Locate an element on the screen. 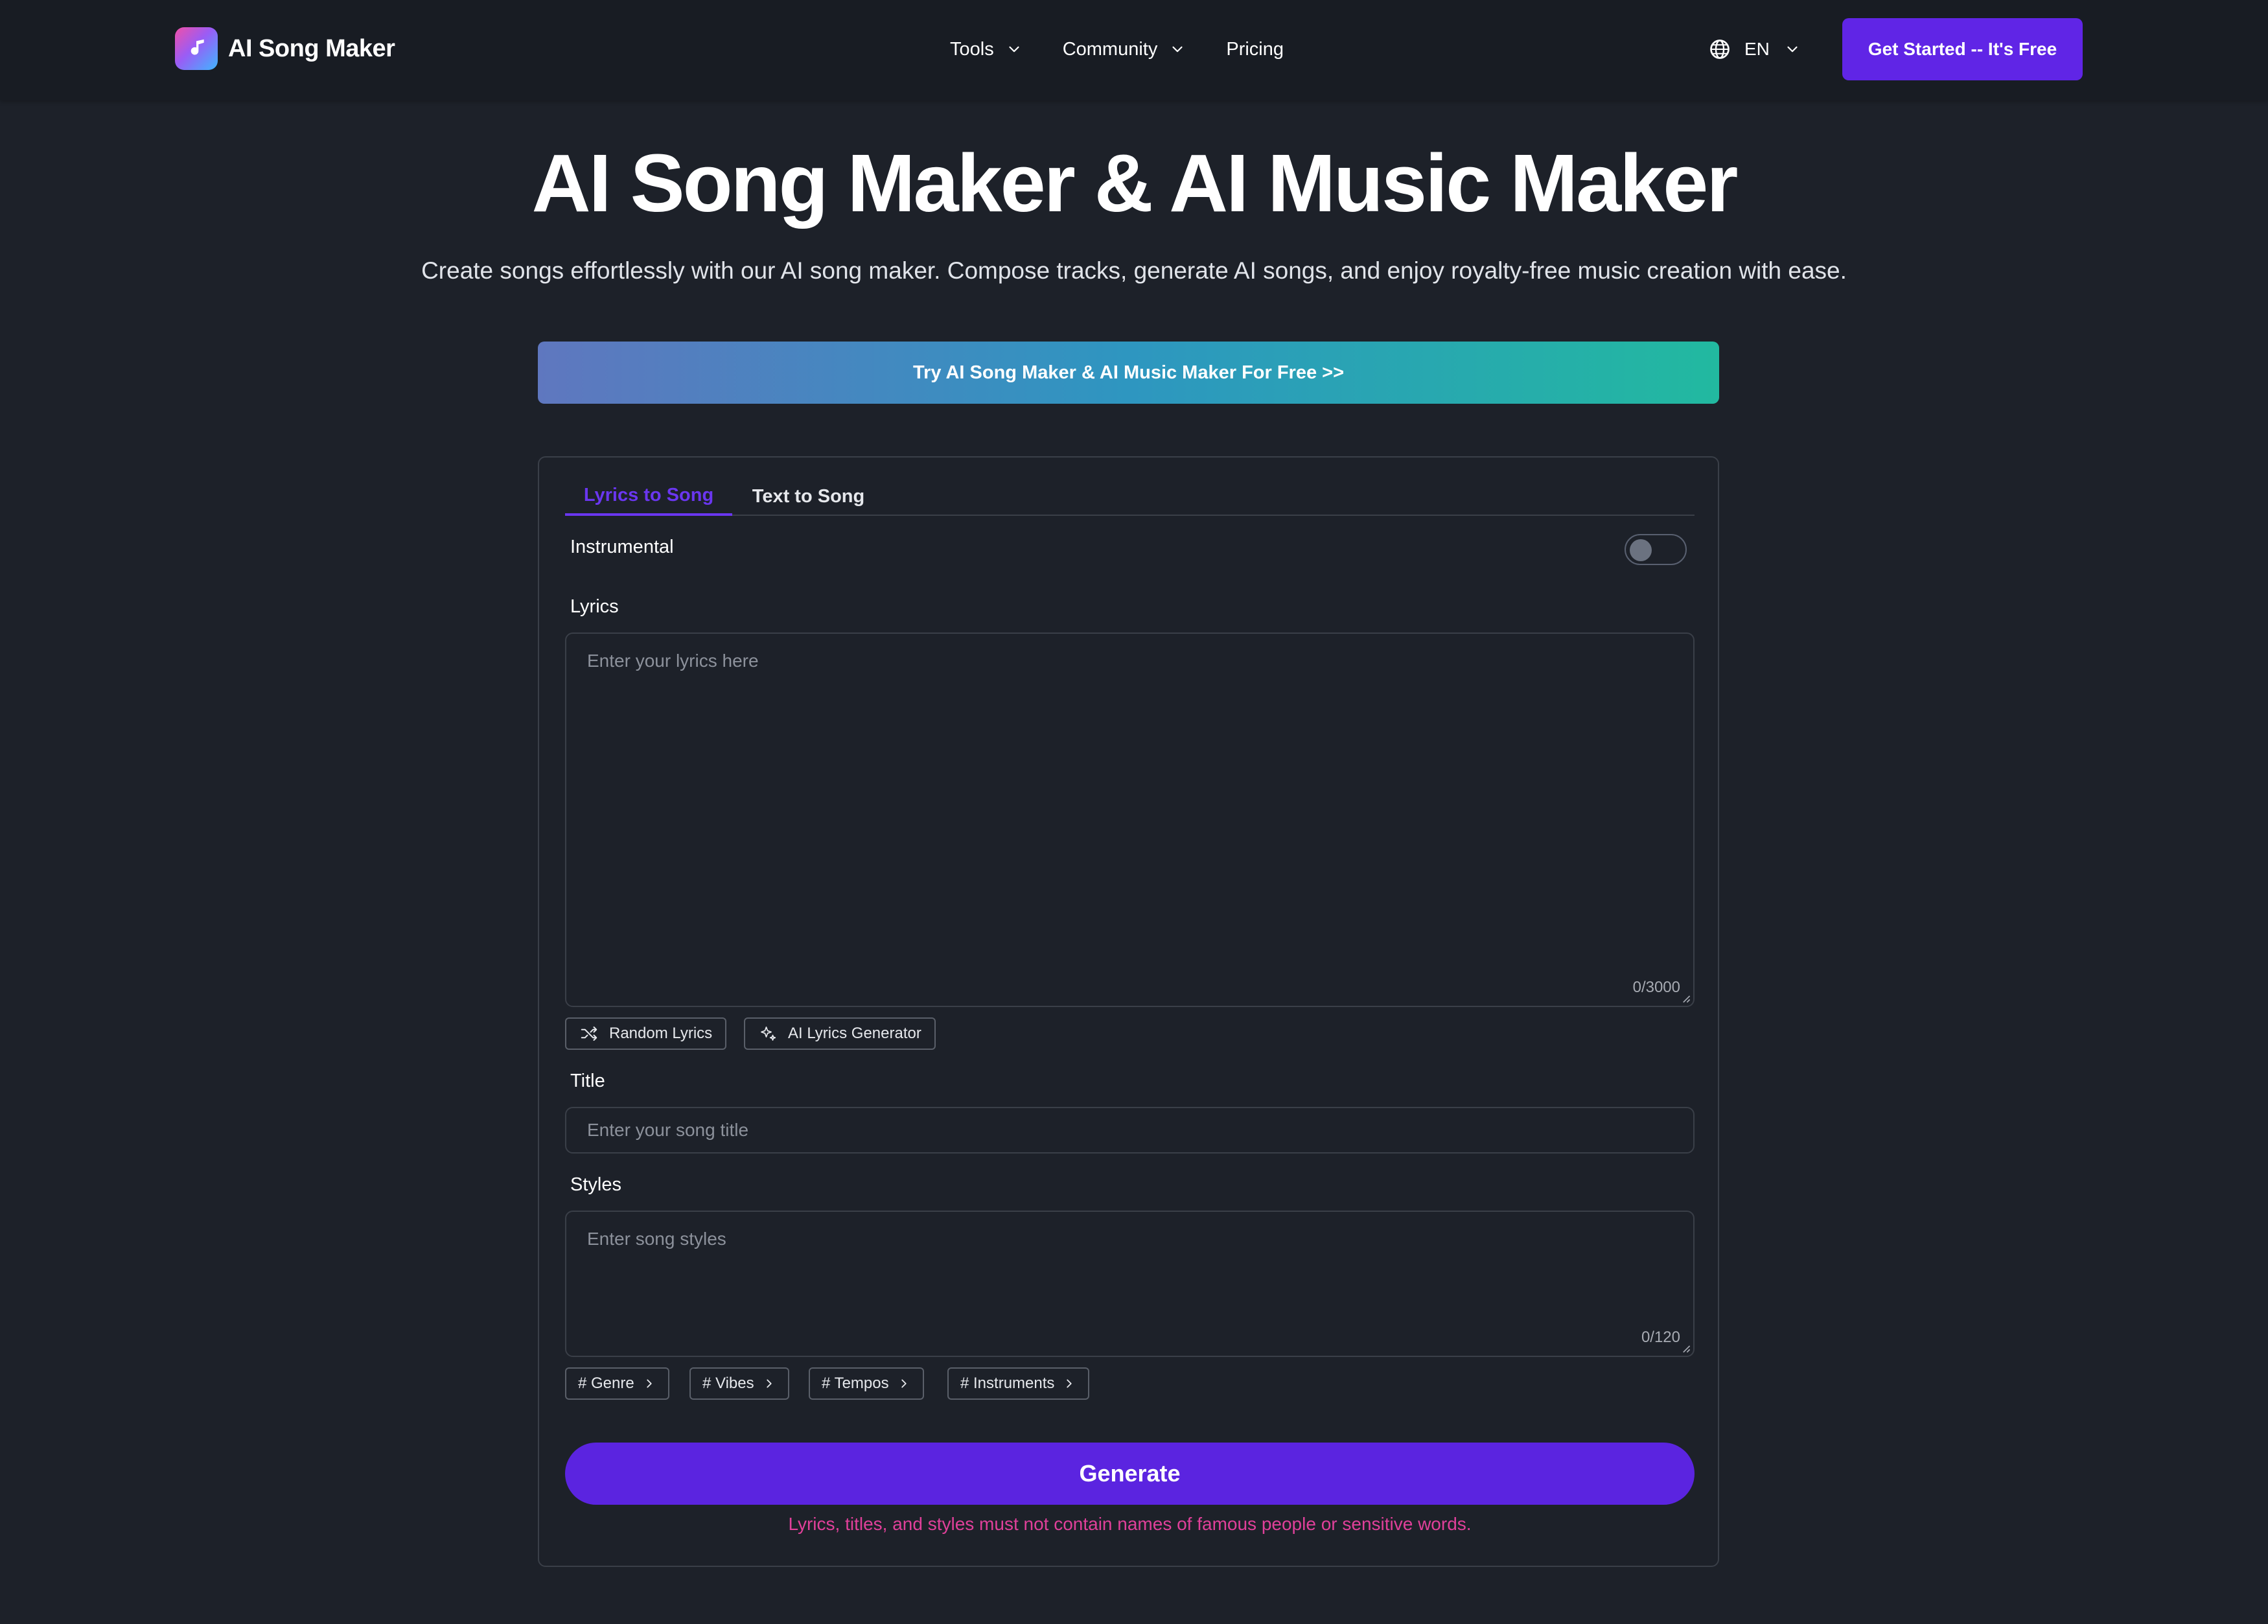  nav-tools-label: Tools is located at coordinates (972, 49).